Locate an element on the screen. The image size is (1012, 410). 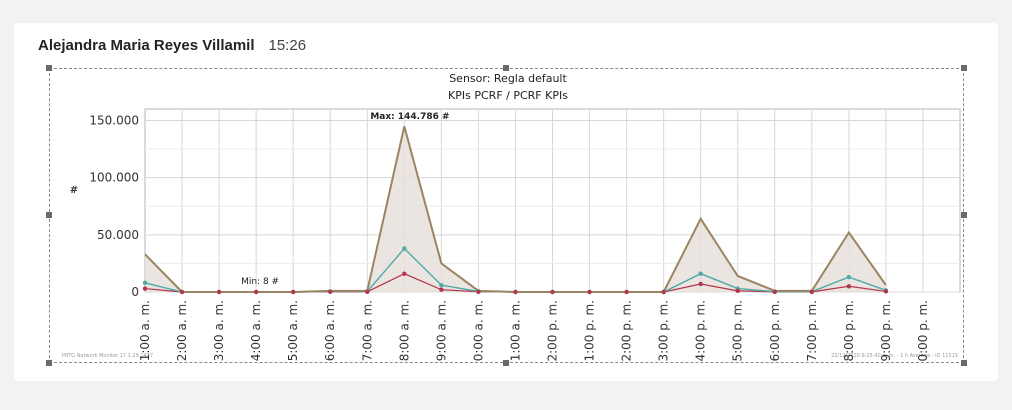
x-tick-label: 6:00 p. m. is located at coordinates (775, 331).